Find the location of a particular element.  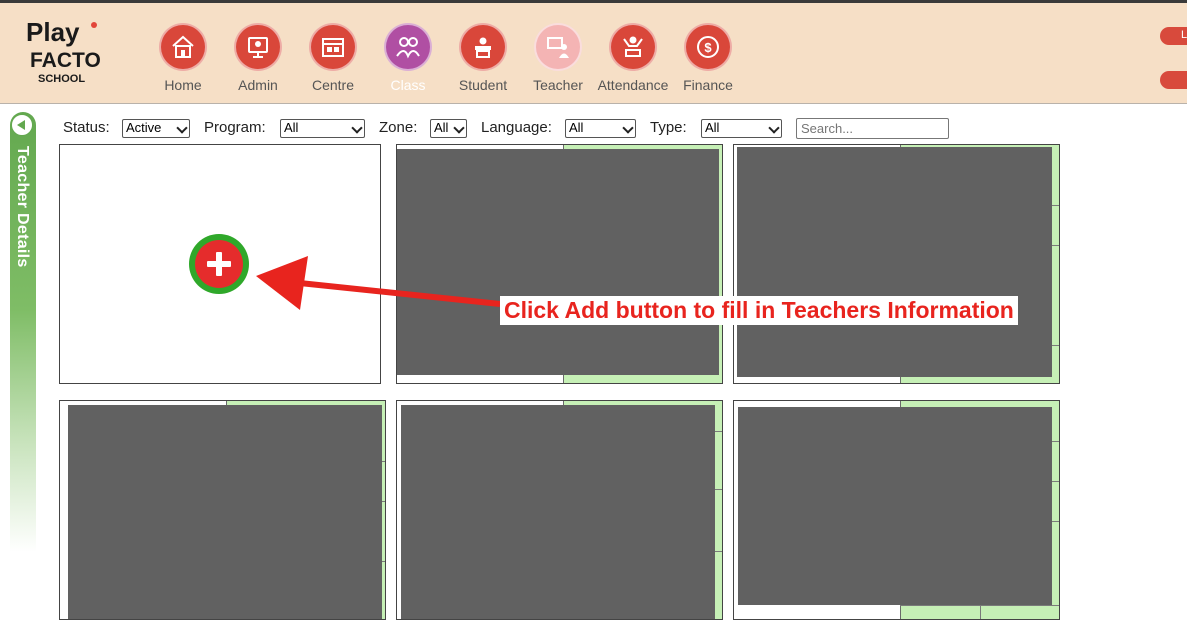

nav-admin-label: Admin is located at coordinates (258, 85).